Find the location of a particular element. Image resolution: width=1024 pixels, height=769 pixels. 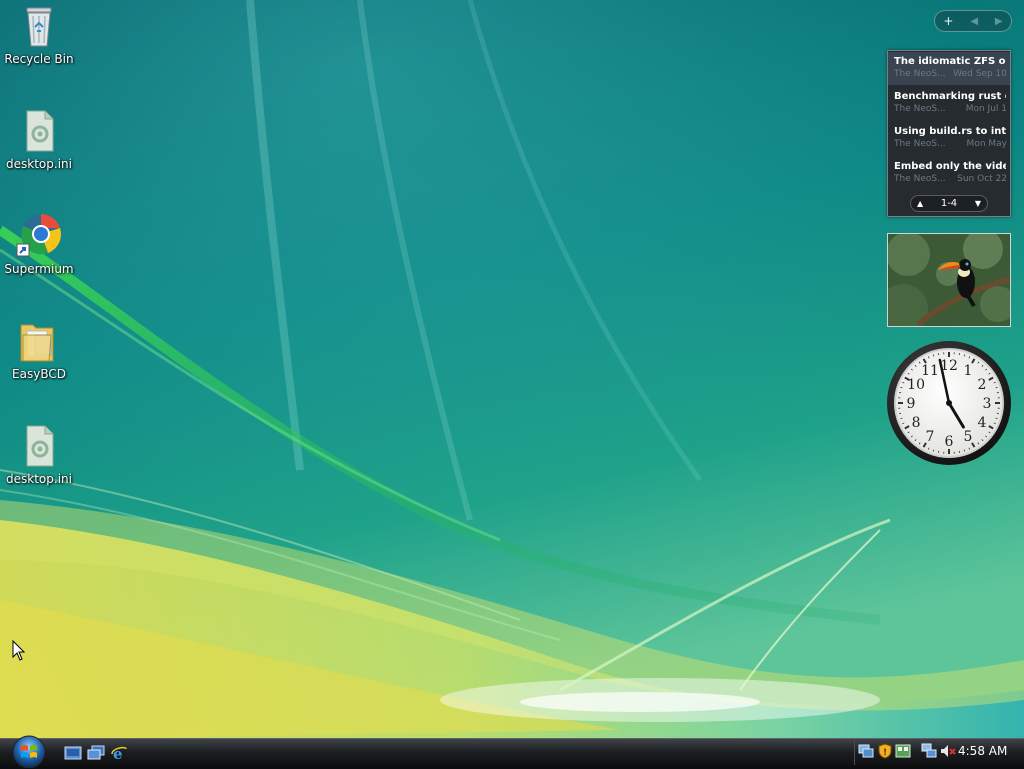

mouse-cursor-icon is located at coordinates (19, 651).